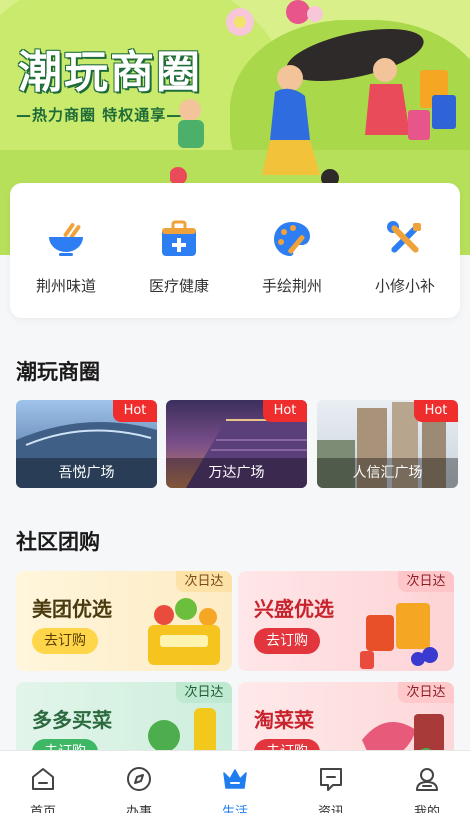 The width and height of the screenshot is (470, 813). I want to click on section-title-groupbuy: 社区团购, so click(58, 542).